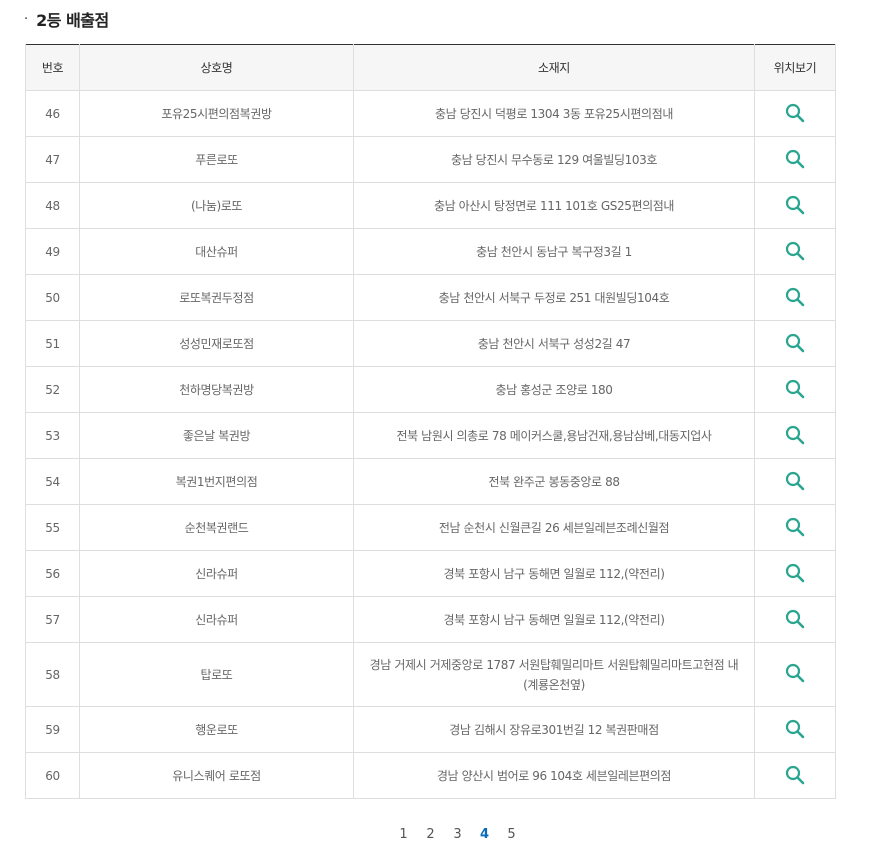 Image resolution: width=885 pixels, height=853 pixels. What do you see at coordinates (554, 389) in the screenshot?
I see `cell-address: 충남 홍성군 조양로 180` at bounding box center [554, 389].